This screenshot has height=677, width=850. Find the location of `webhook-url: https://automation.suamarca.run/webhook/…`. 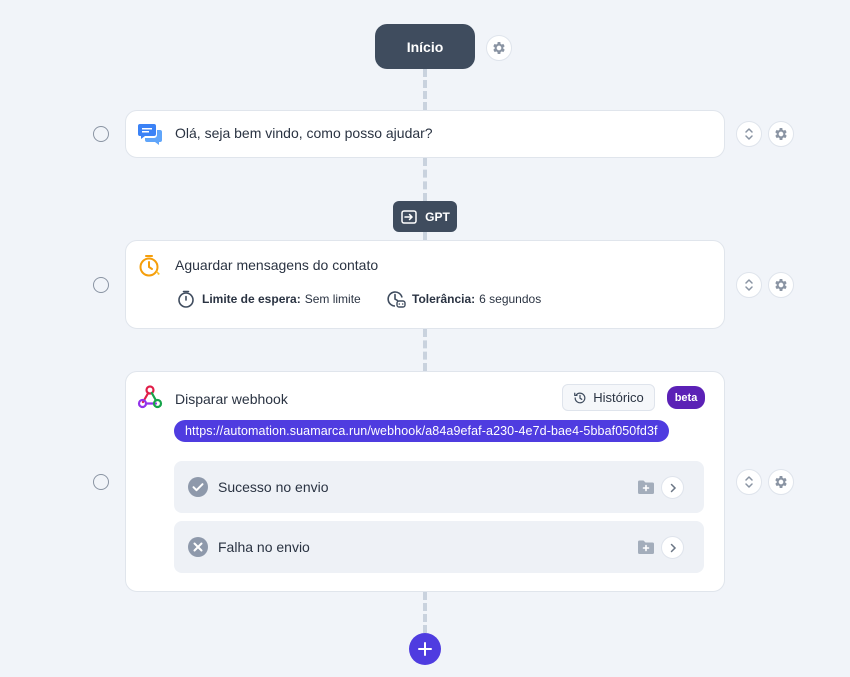

webhook-url: https://automation.suamarca.run/webhook/… is located at coordinates (421, 431).